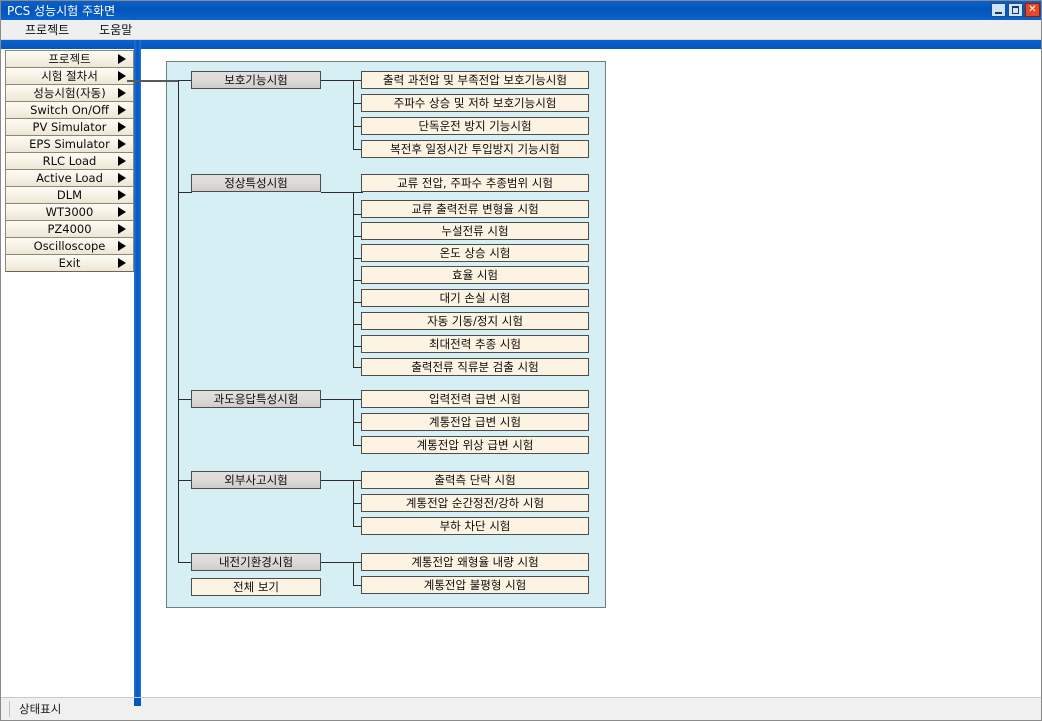  I want to click on sidebar-item-eps-simulator: EPS Simulator, so click(69, 144).